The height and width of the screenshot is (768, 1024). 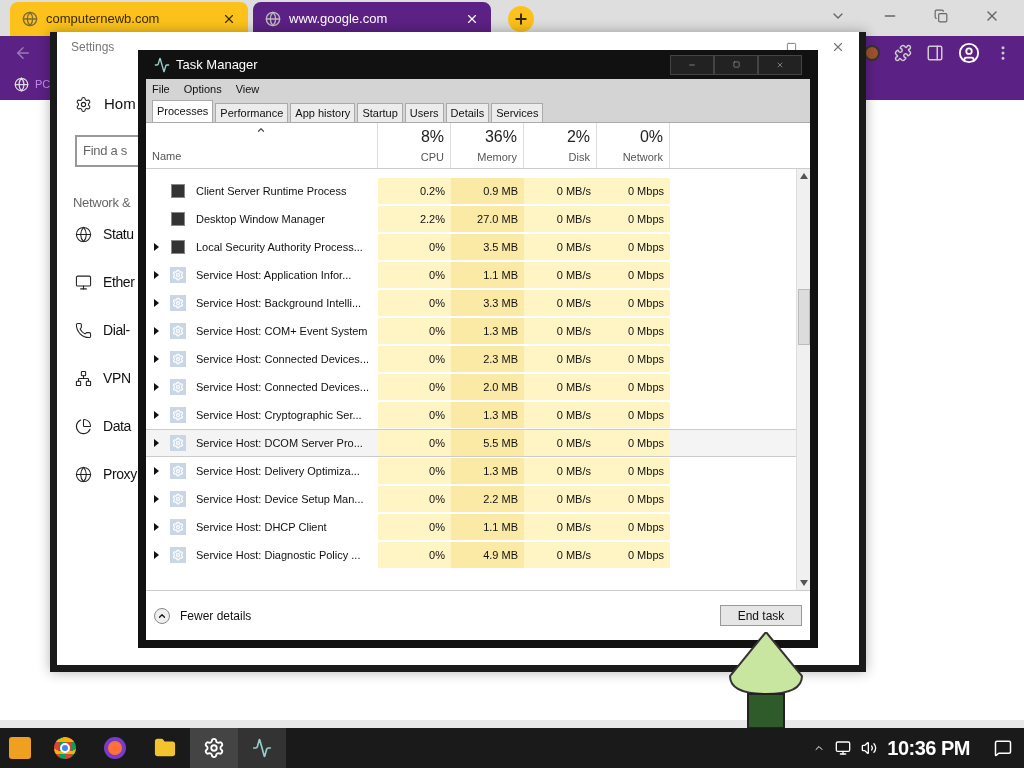 I want to click on process-row: Service Host: Connected Devices... 0% 2.3 MB 0 MB/s 0 Mbps, so click(x=471, y=359).